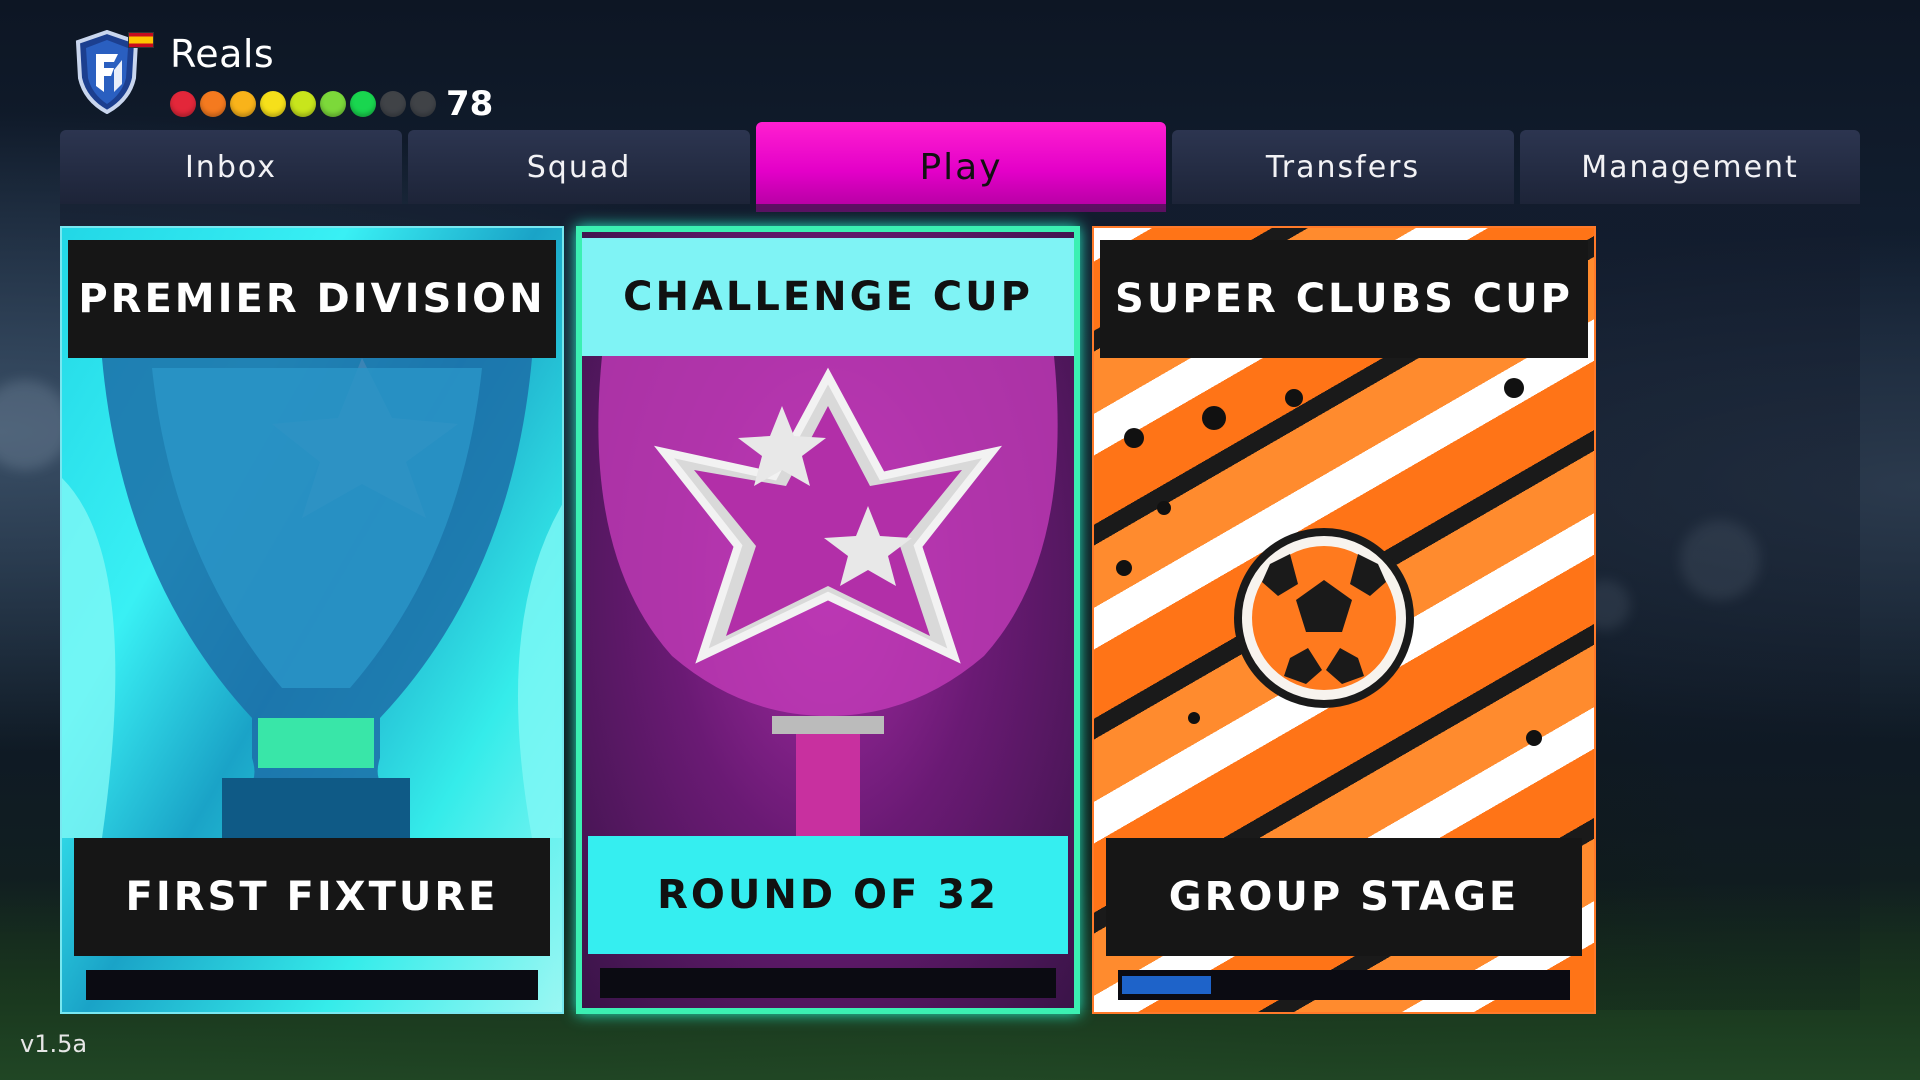  Describe the element at coordinates (1690, 167) in the screenshot. I see `tab-management: Management` at that location.